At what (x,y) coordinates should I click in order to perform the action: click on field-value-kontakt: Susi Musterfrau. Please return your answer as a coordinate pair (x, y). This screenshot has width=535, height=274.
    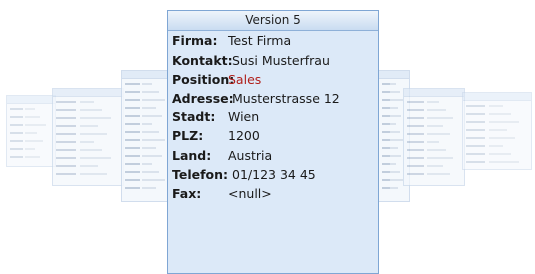
    Looking at the image, I should click on (281, 60).